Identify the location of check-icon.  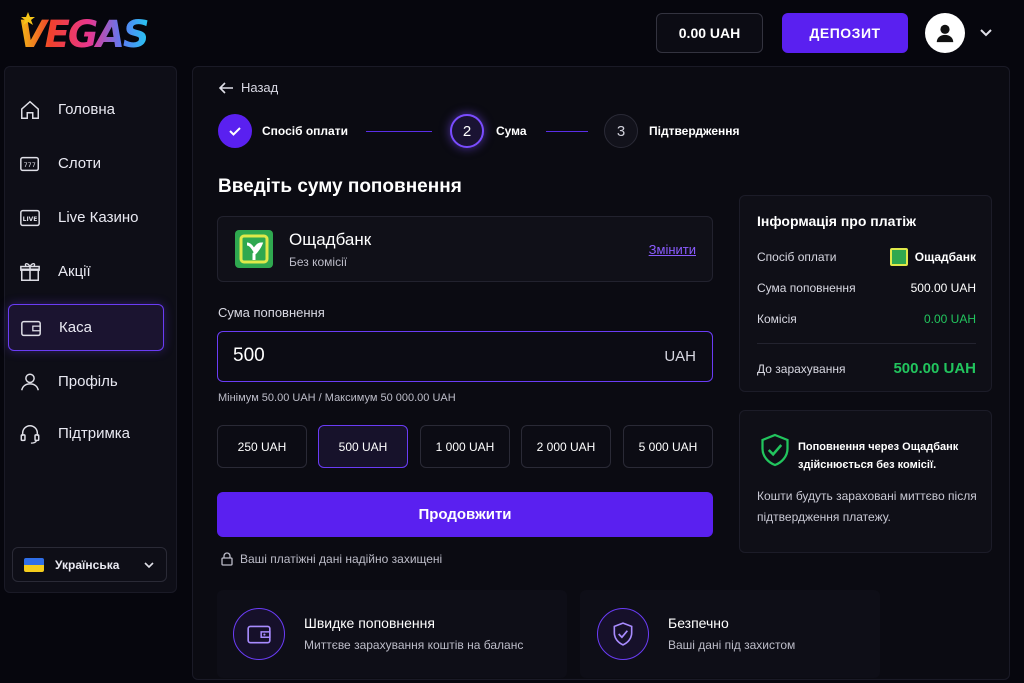
(235, 131).